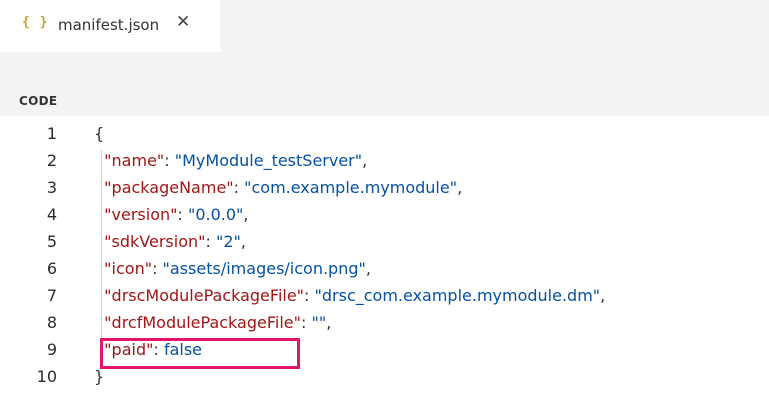  What do you see at coordinates (228, 241) in the screenshot?
I see `json-value: "2"` at bounding box center [228, 241].